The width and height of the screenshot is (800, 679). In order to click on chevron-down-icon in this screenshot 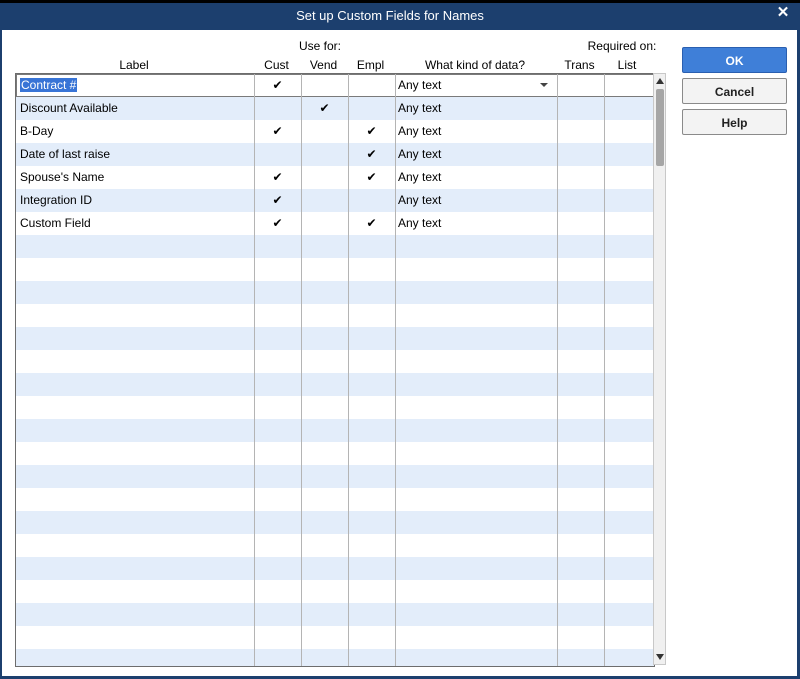, I will do `click(544, 85)`.